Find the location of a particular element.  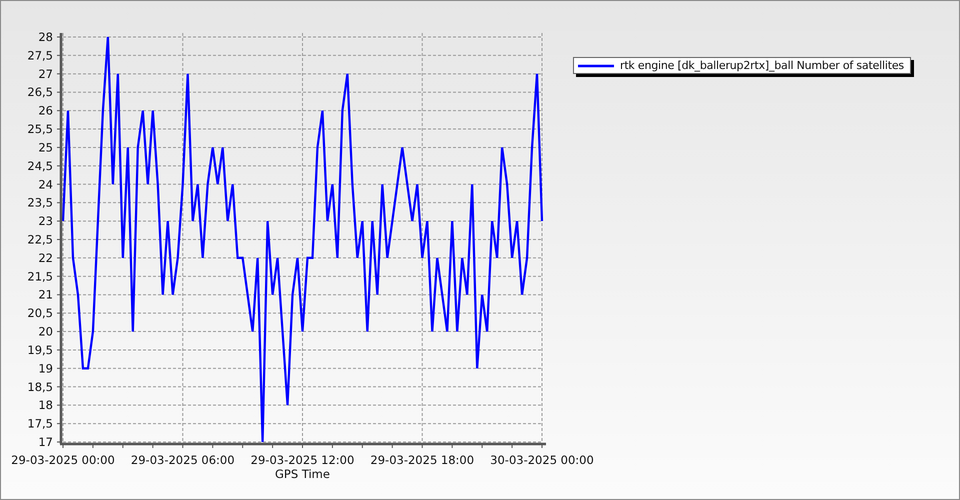

axis-label: 30-03-2025 00:00 is located at coordinates (542, 460).